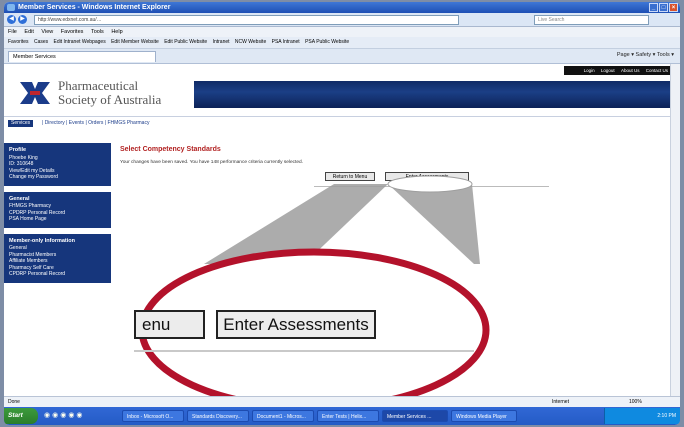 The height and width of the screenshot is (427, 684). I want to click on page-scrollbar, so click(675, 230).